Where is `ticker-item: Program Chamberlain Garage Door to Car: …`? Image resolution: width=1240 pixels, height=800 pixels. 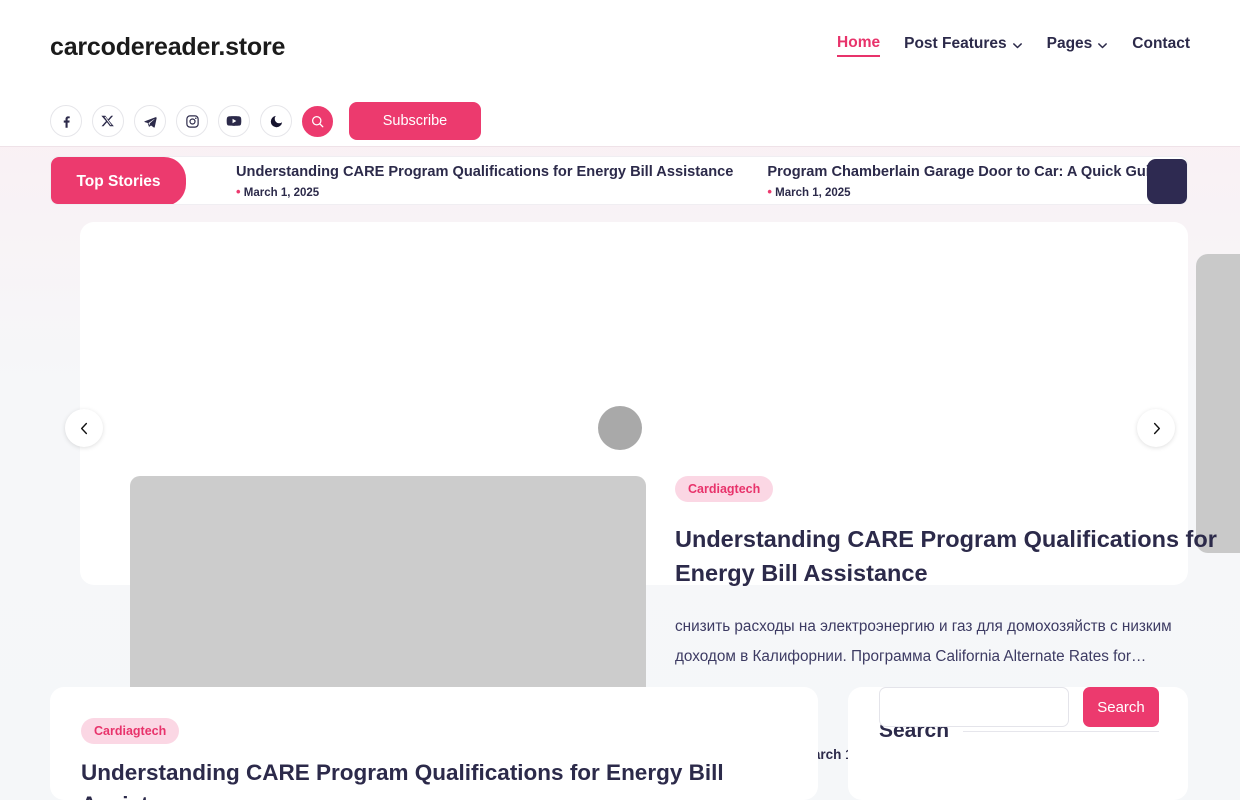 ticker-item: Program Chamberlain Garage Door to Car: … is located at coordinates (967, 181).